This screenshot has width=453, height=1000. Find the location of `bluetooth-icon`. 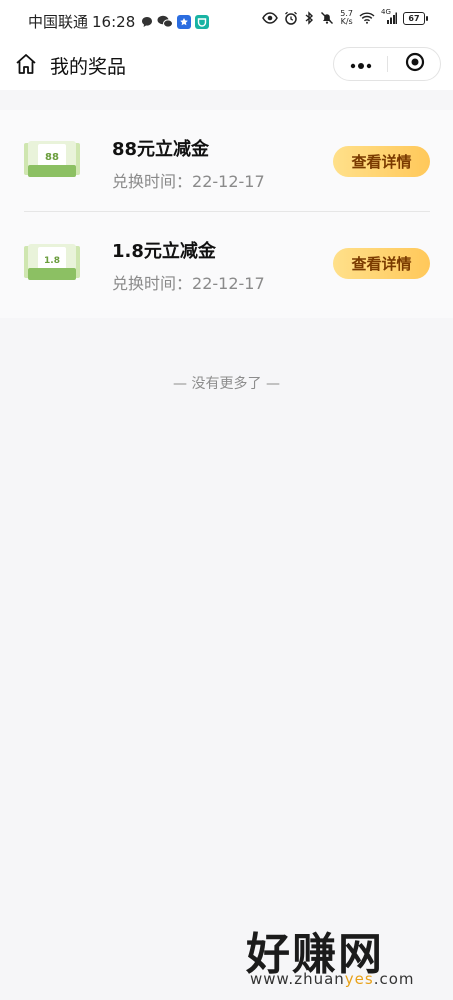

bluetooth-icon is located at coordinates (309, 18).